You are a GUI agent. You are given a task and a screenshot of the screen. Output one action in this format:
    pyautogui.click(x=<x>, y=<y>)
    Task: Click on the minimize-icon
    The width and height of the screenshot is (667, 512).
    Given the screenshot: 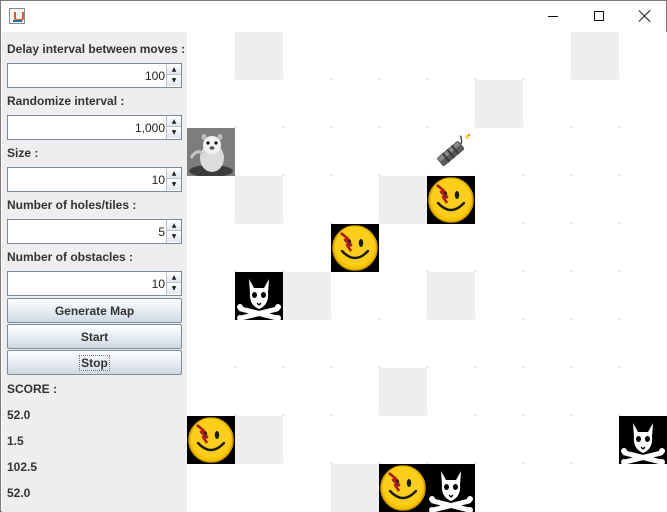 What is the action you would take?
    pyautogui.click(x=553, y=16)
    